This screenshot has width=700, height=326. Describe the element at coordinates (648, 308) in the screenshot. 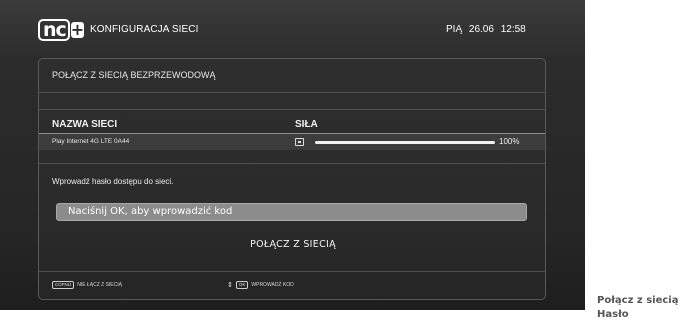

I see `side-caption: Połącz z siecią Hasło` at that location.